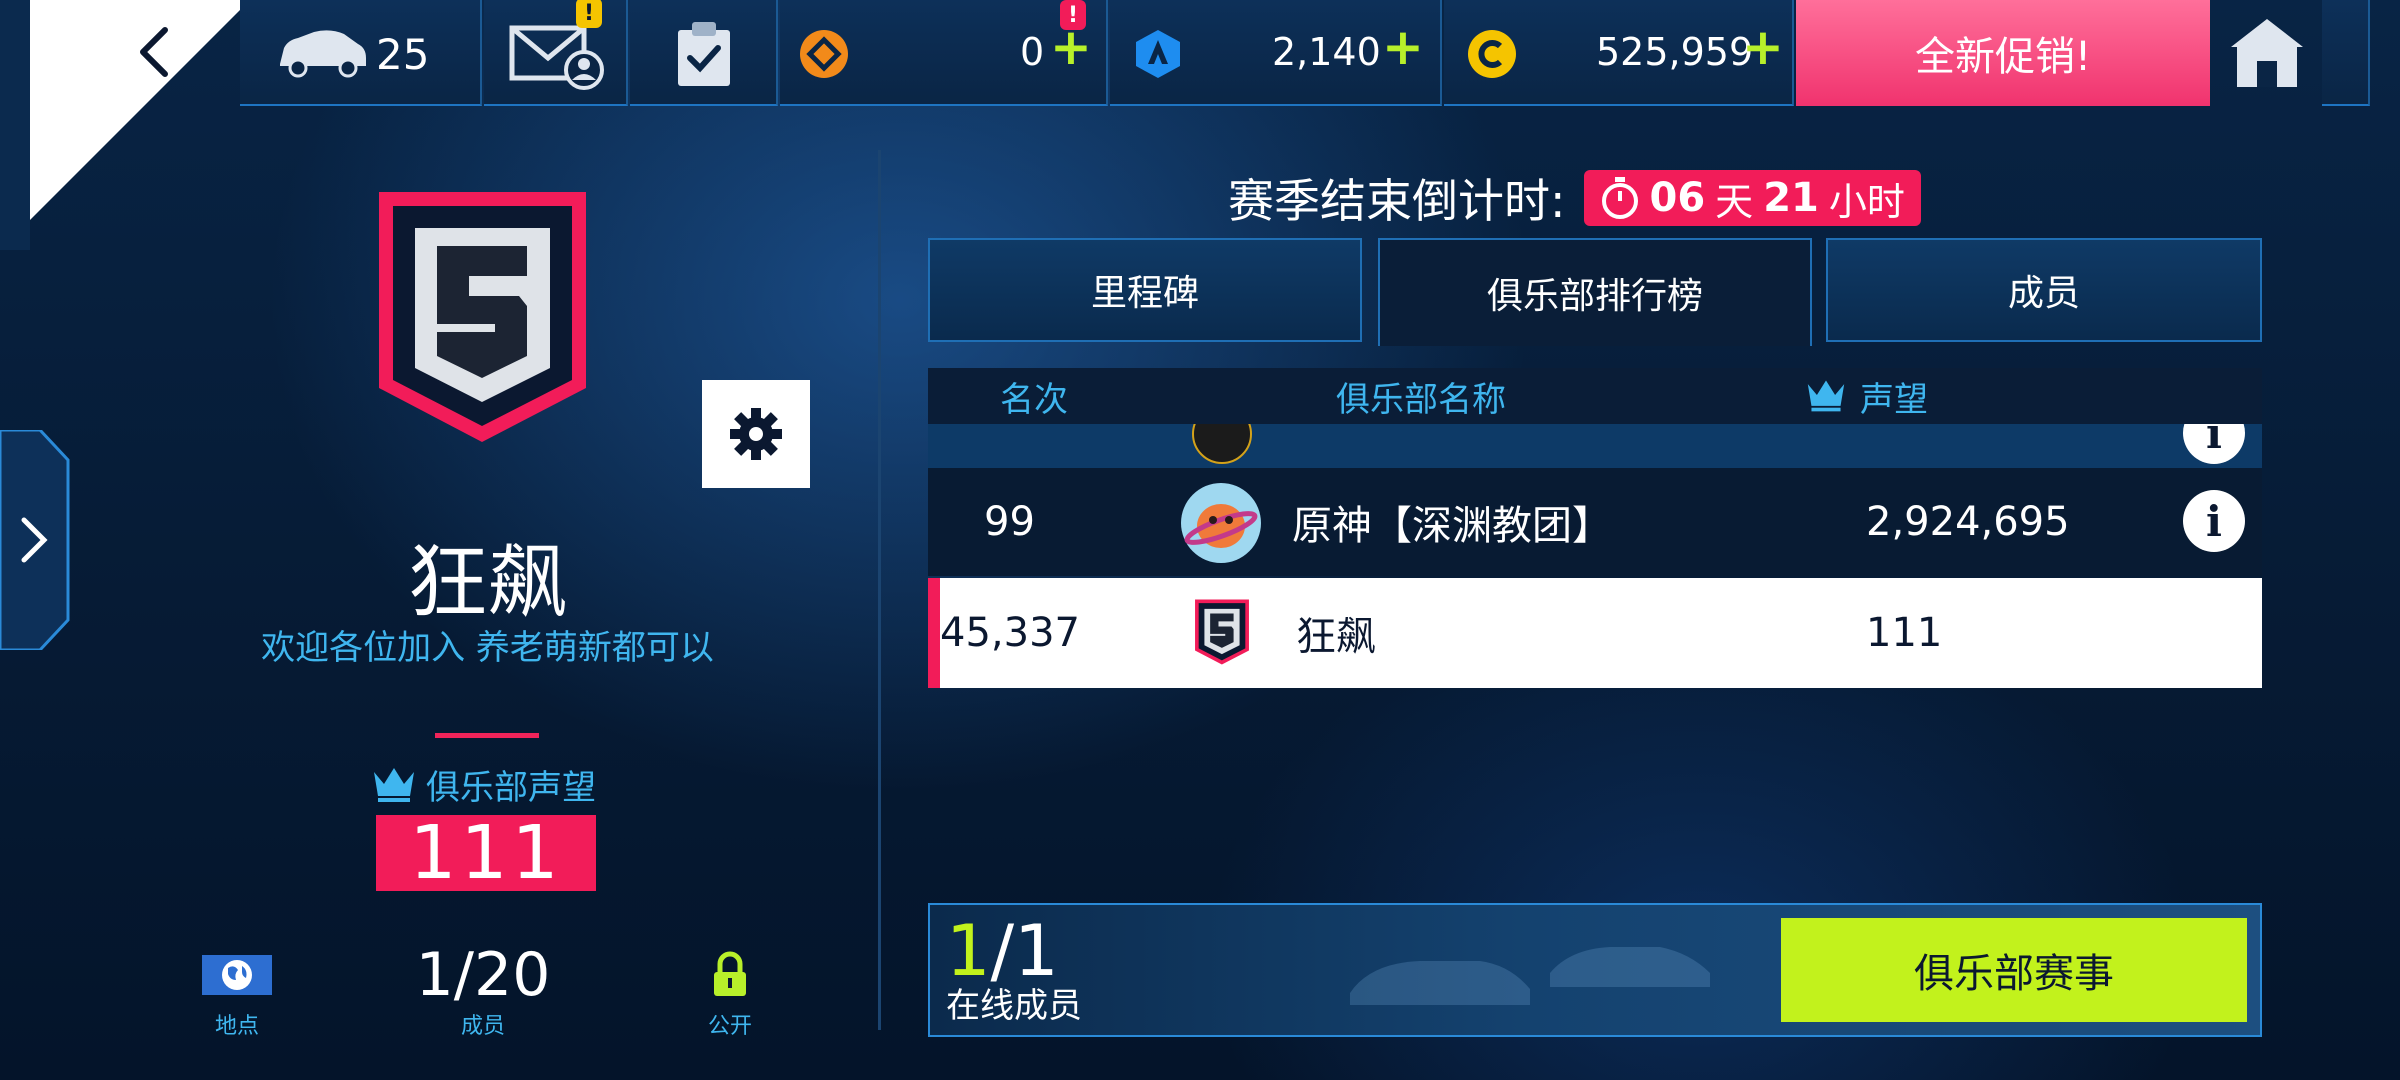 The height and width of the screenshot is (1080, 2400). Describe the element at coordinates (487, 648) in the screenshot. I see `club-motto: 欢迎各位加入 养老萌新都可以` at that location.